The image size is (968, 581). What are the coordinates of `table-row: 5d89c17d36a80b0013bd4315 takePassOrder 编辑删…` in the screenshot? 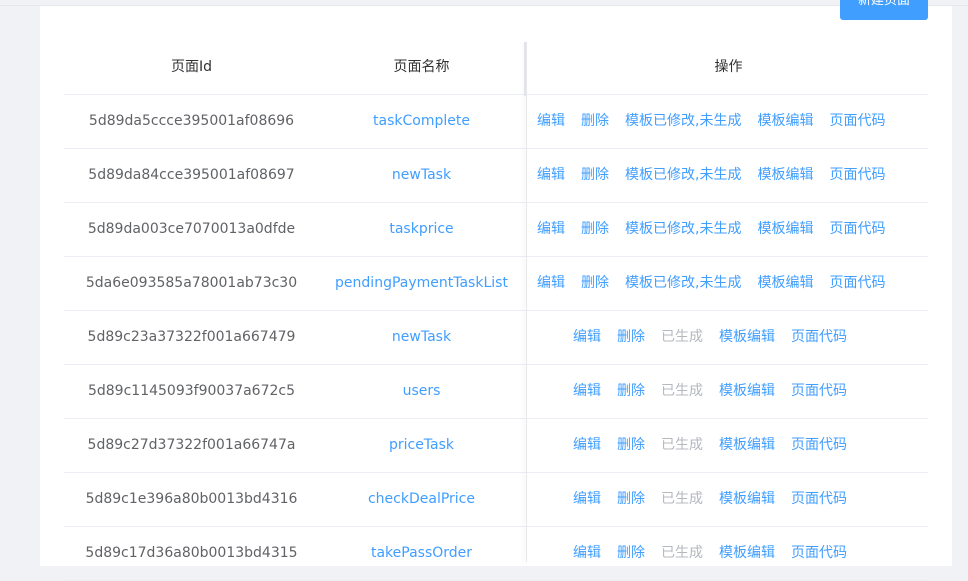 It's located at (496, 554).